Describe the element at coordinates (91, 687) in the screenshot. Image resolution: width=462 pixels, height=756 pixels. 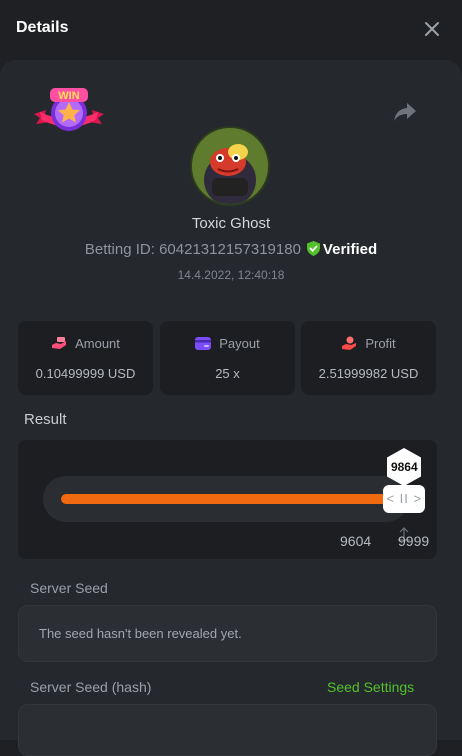
I see `server-seed-hash-label: Server Seed (hash)` at that location.